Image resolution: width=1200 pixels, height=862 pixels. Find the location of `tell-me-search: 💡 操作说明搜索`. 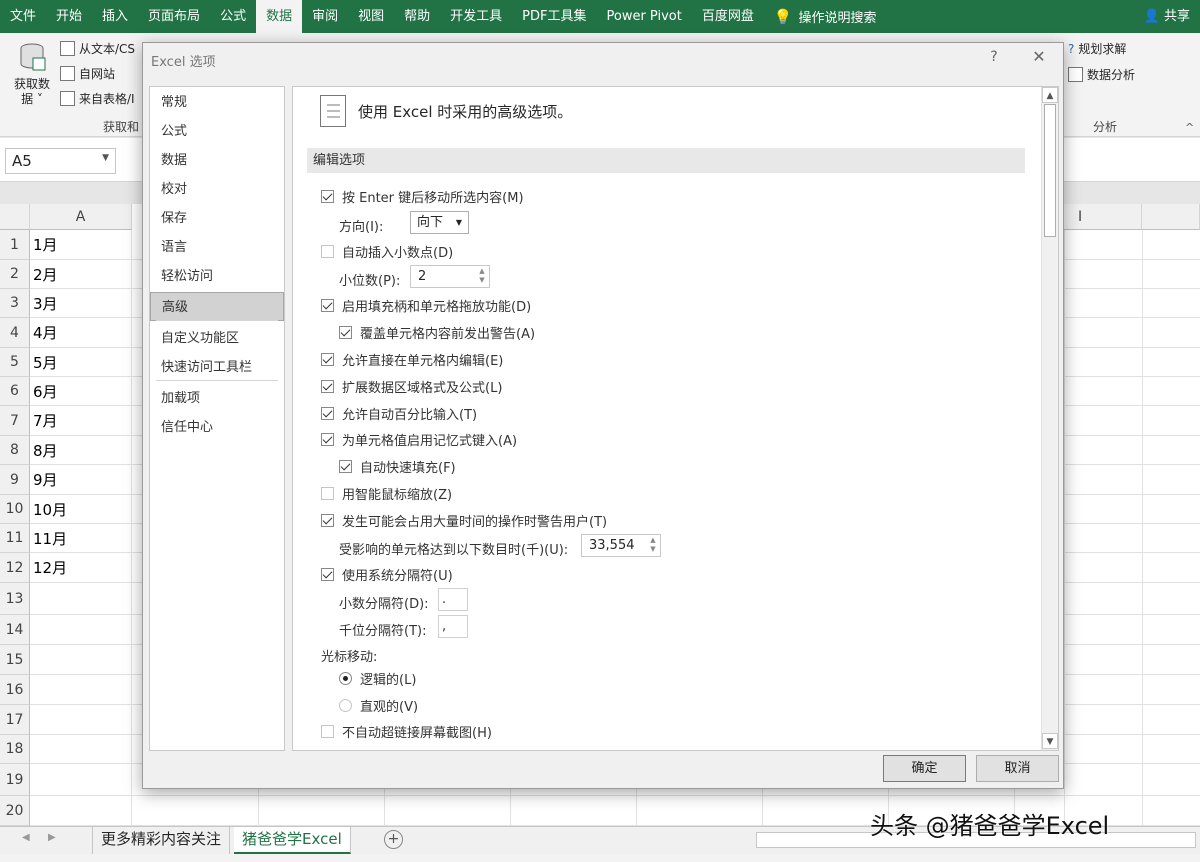

tell-me-search: 💡 操作说明搜索 is located at coordinates (825, 17).